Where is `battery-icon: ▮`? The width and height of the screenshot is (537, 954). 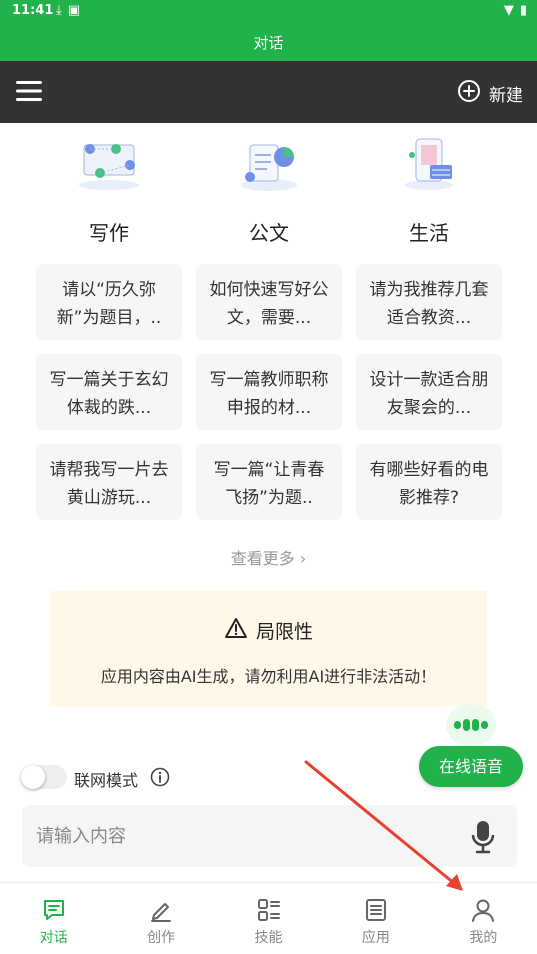
battery-icon: ▮ is located at coordinates (523, 10).